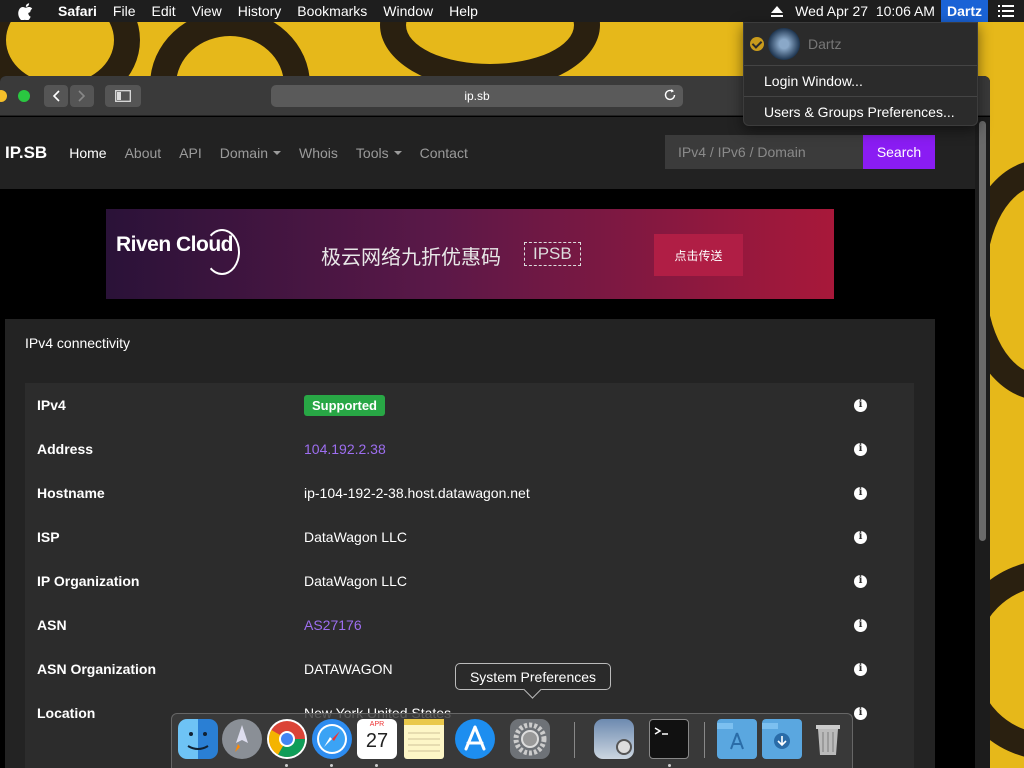 This screenshot has height=768, width=1024. Describe the element at coordinates (348, 669) in the screenshot. I see `row-value: DATAWAGON` at that location.